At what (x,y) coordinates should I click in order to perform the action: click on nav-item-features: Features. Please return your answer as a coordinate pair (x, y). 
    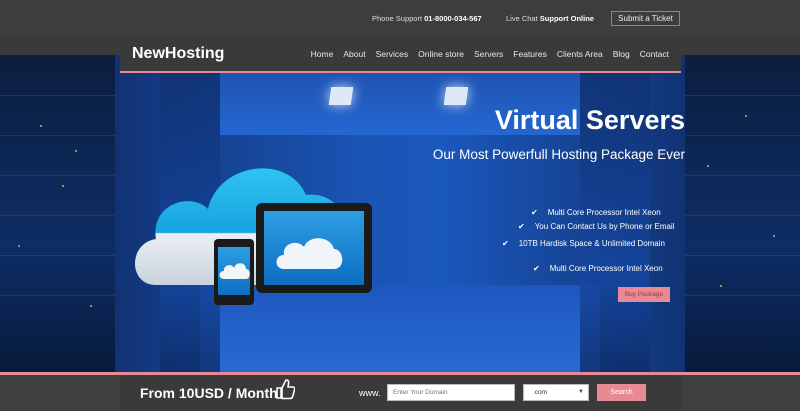
    Looking at the image, I should click on (530, 54).